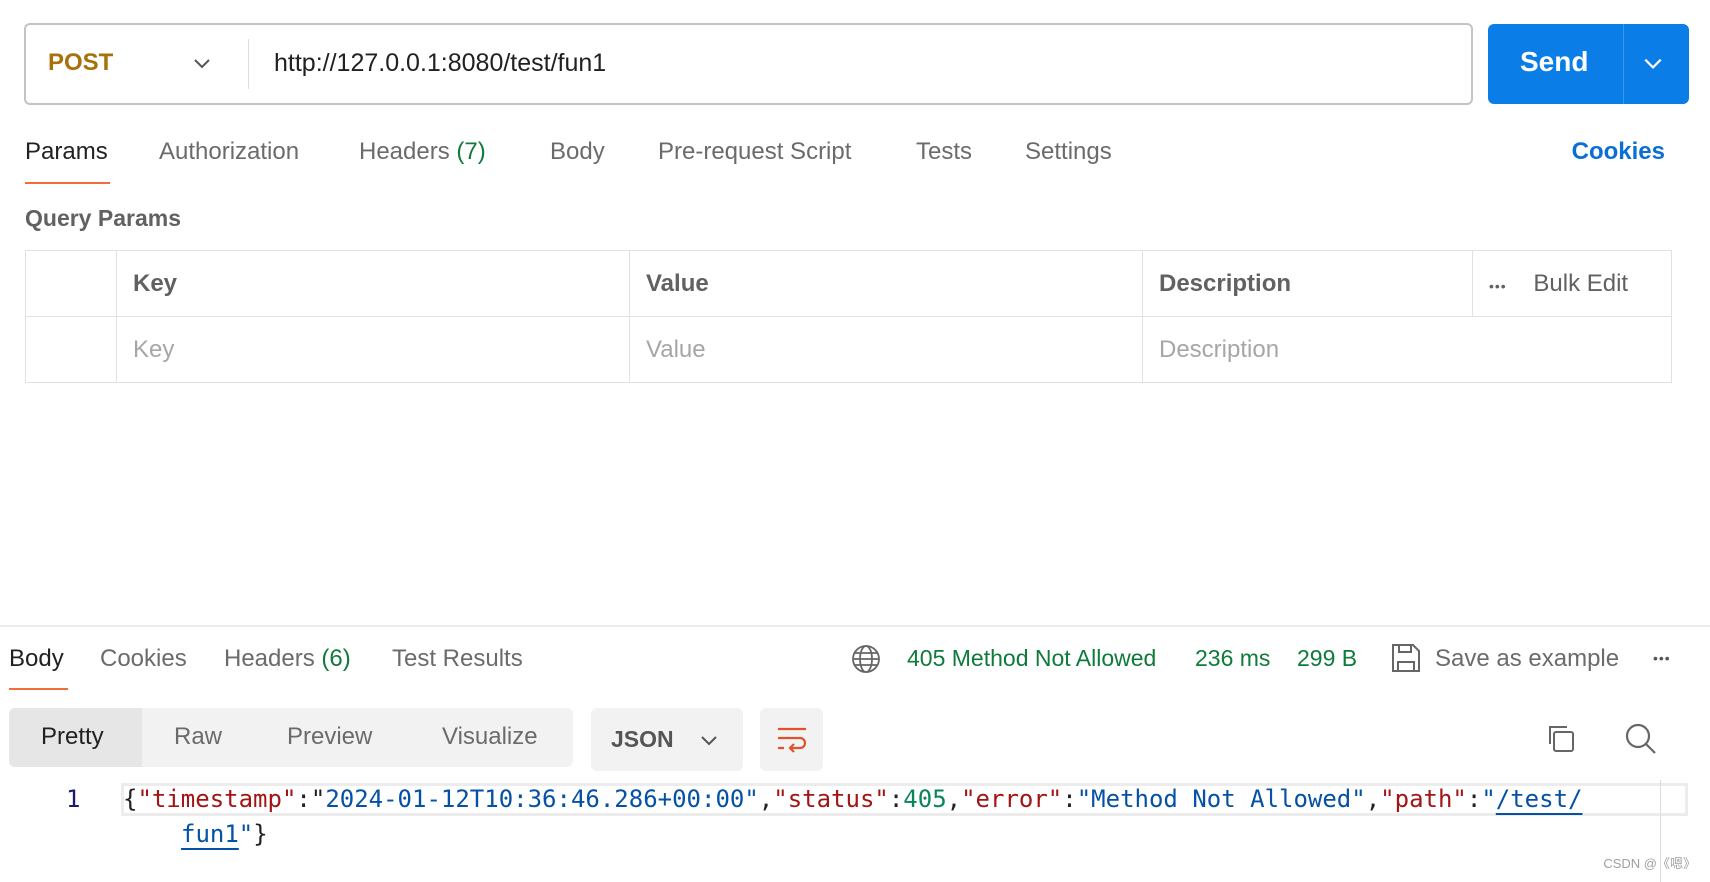 The image size is (1710, 882). I want to click on headers-count: (6), so click(336, 658).